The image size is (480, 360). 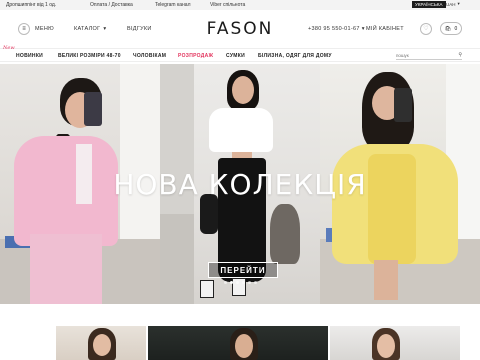 What do you see at coordinates (44, 29) in the screenshot?
I see `menu-label: МЕНЮ` at bounding box center [44, 29].